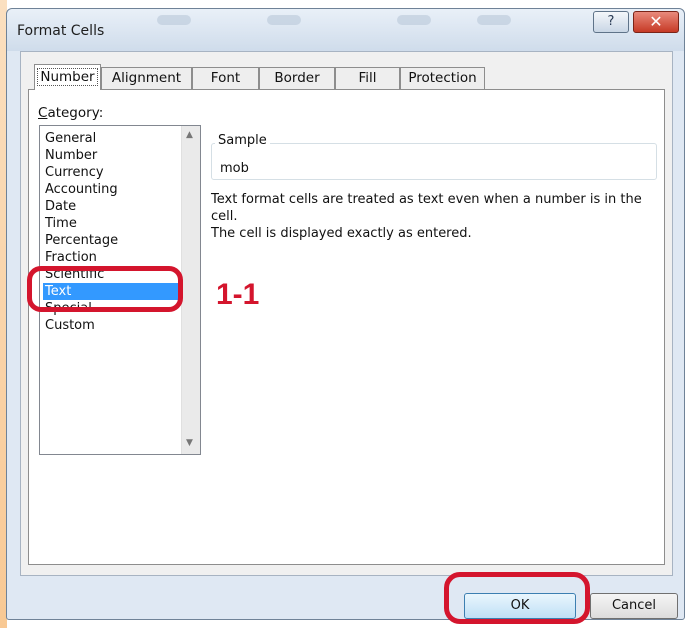  I want to click on list-item-special: Special, so click(111, 308).